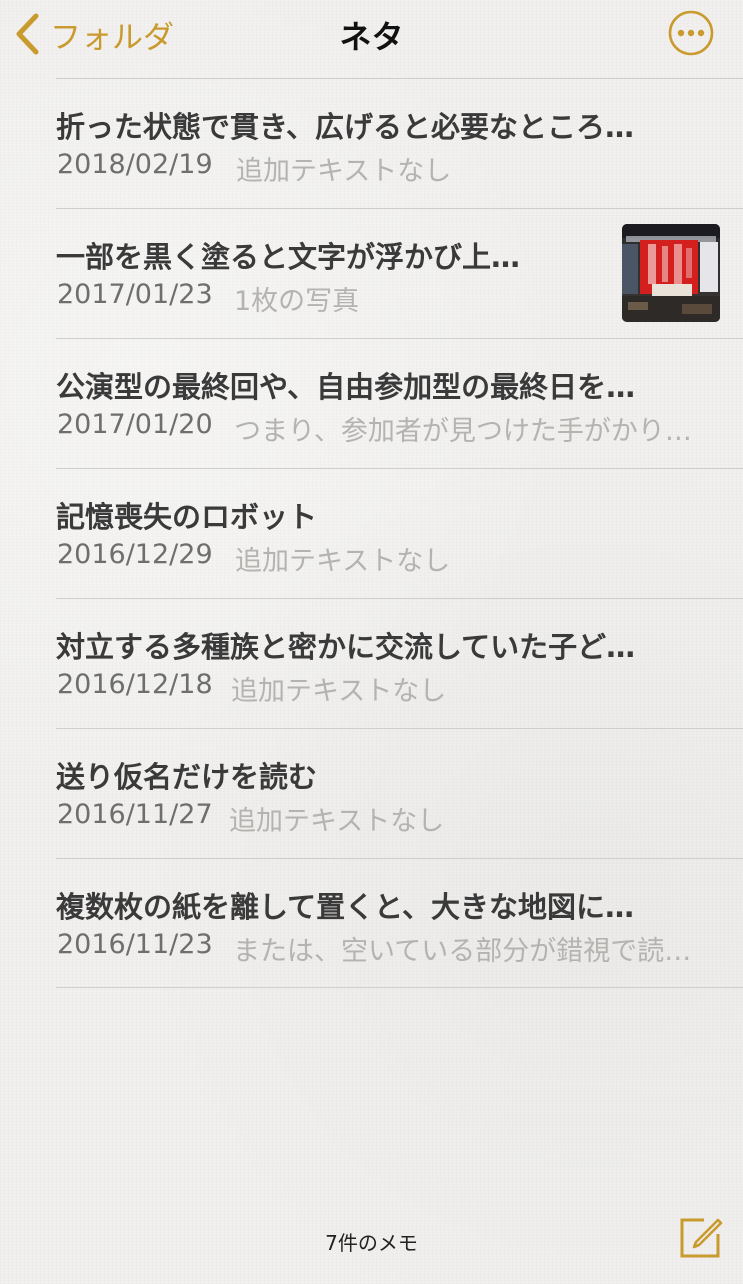  What do you see at coordinates (671, 273) in the screenshot?
I see `note-photo-thumbnail` at bounding box center [671, 273].